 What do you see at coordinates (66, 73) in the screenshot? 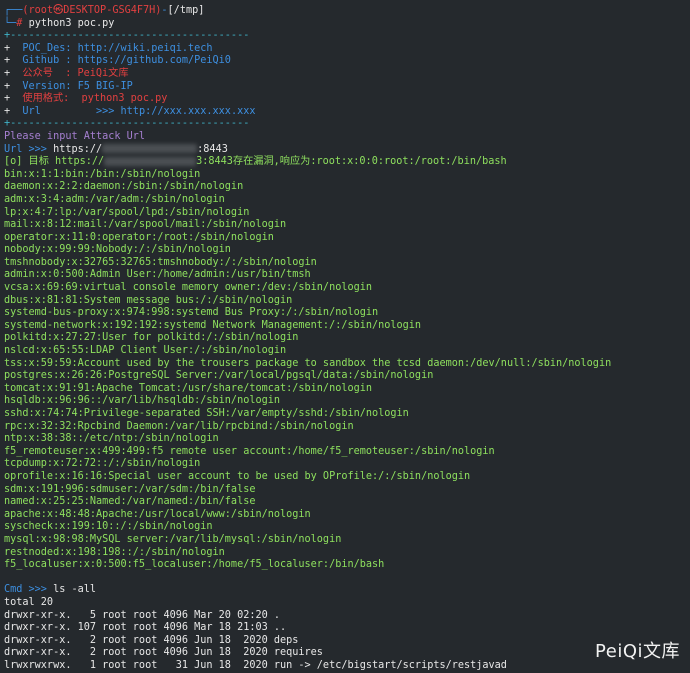
I see `banner-line: + 公众号 : PeiQi文库` at bounding box center [66, 73].